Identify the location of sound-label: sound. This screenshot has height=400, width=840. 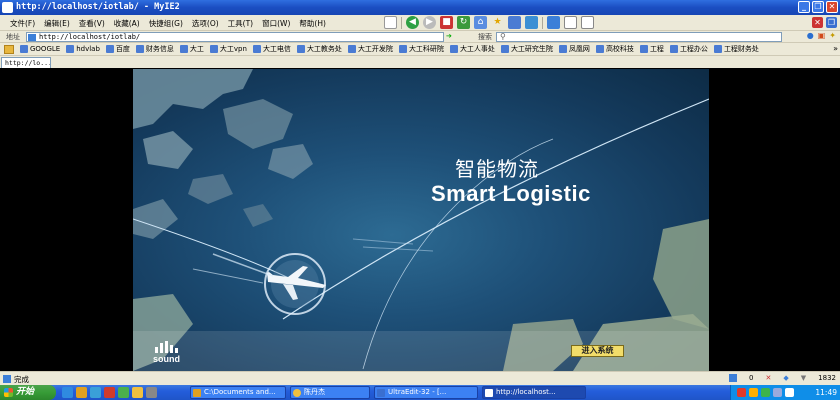
(166, 359).